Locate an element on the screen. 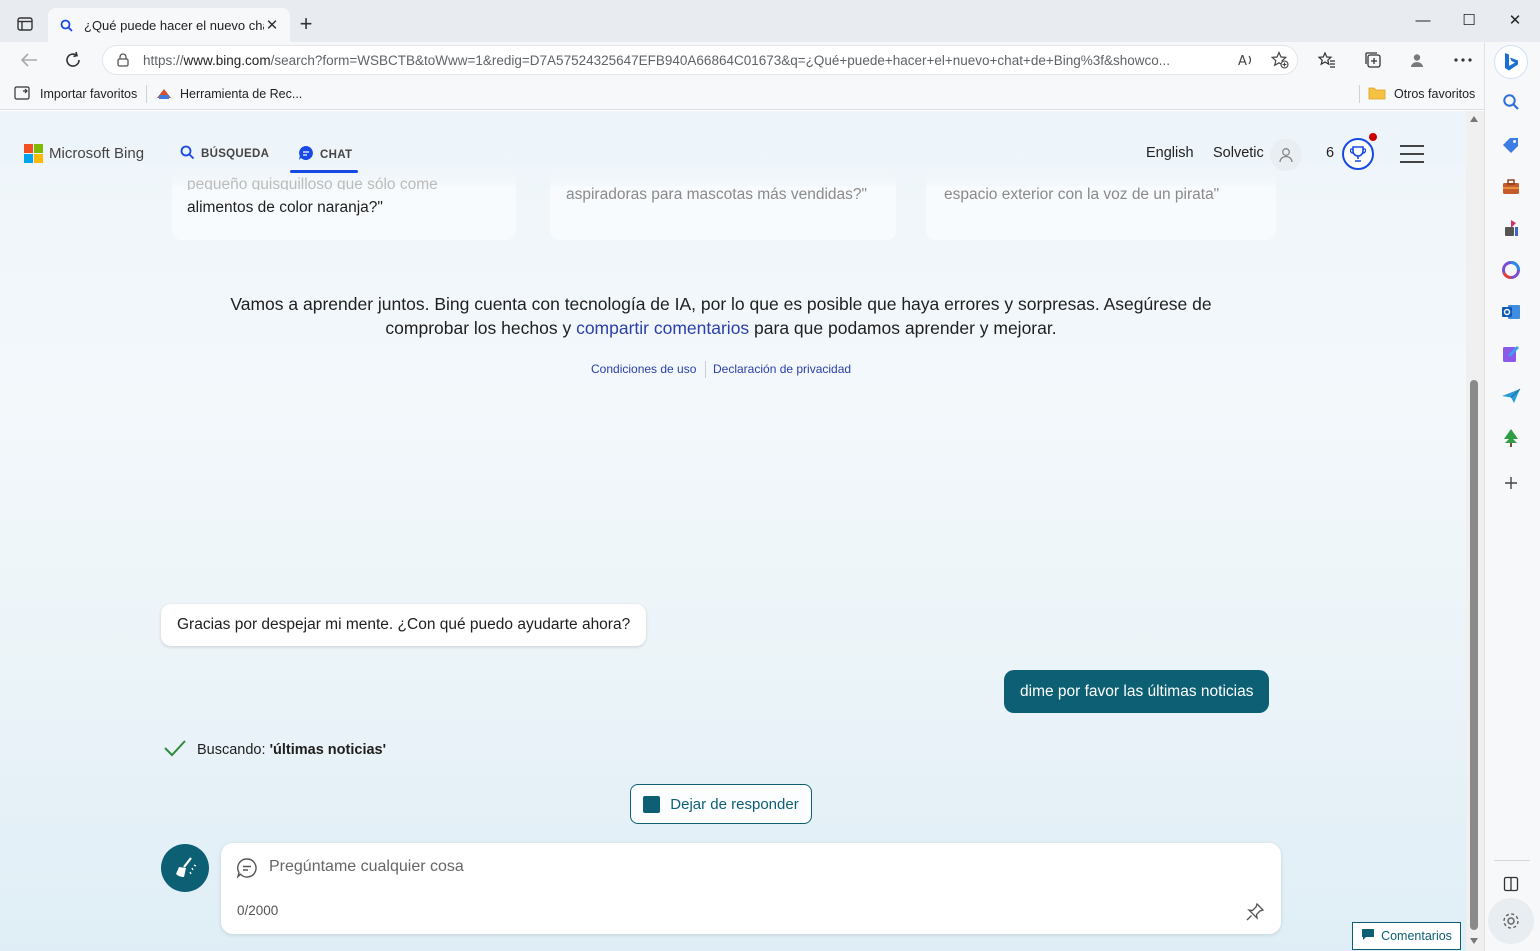 This screenshot has width=1540, height=951. favorites-icon is located at coordinates (1327, 60).